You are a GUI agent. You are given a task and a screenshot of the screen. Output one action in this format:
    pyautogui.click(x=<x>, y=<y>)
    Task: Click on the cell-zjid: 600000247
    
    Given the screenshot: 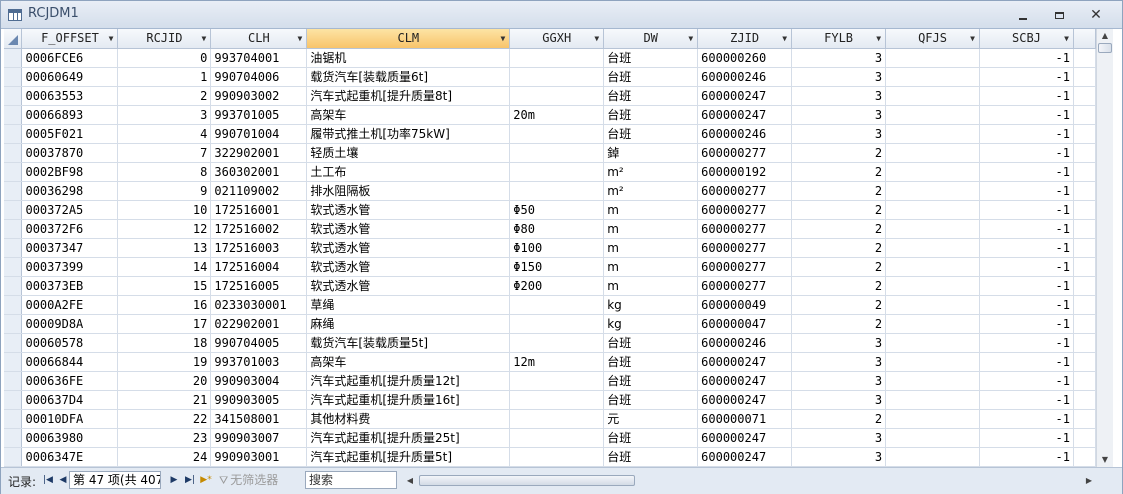 What is the action you would take?
    pyautogui.click(x=745, y=115)
    